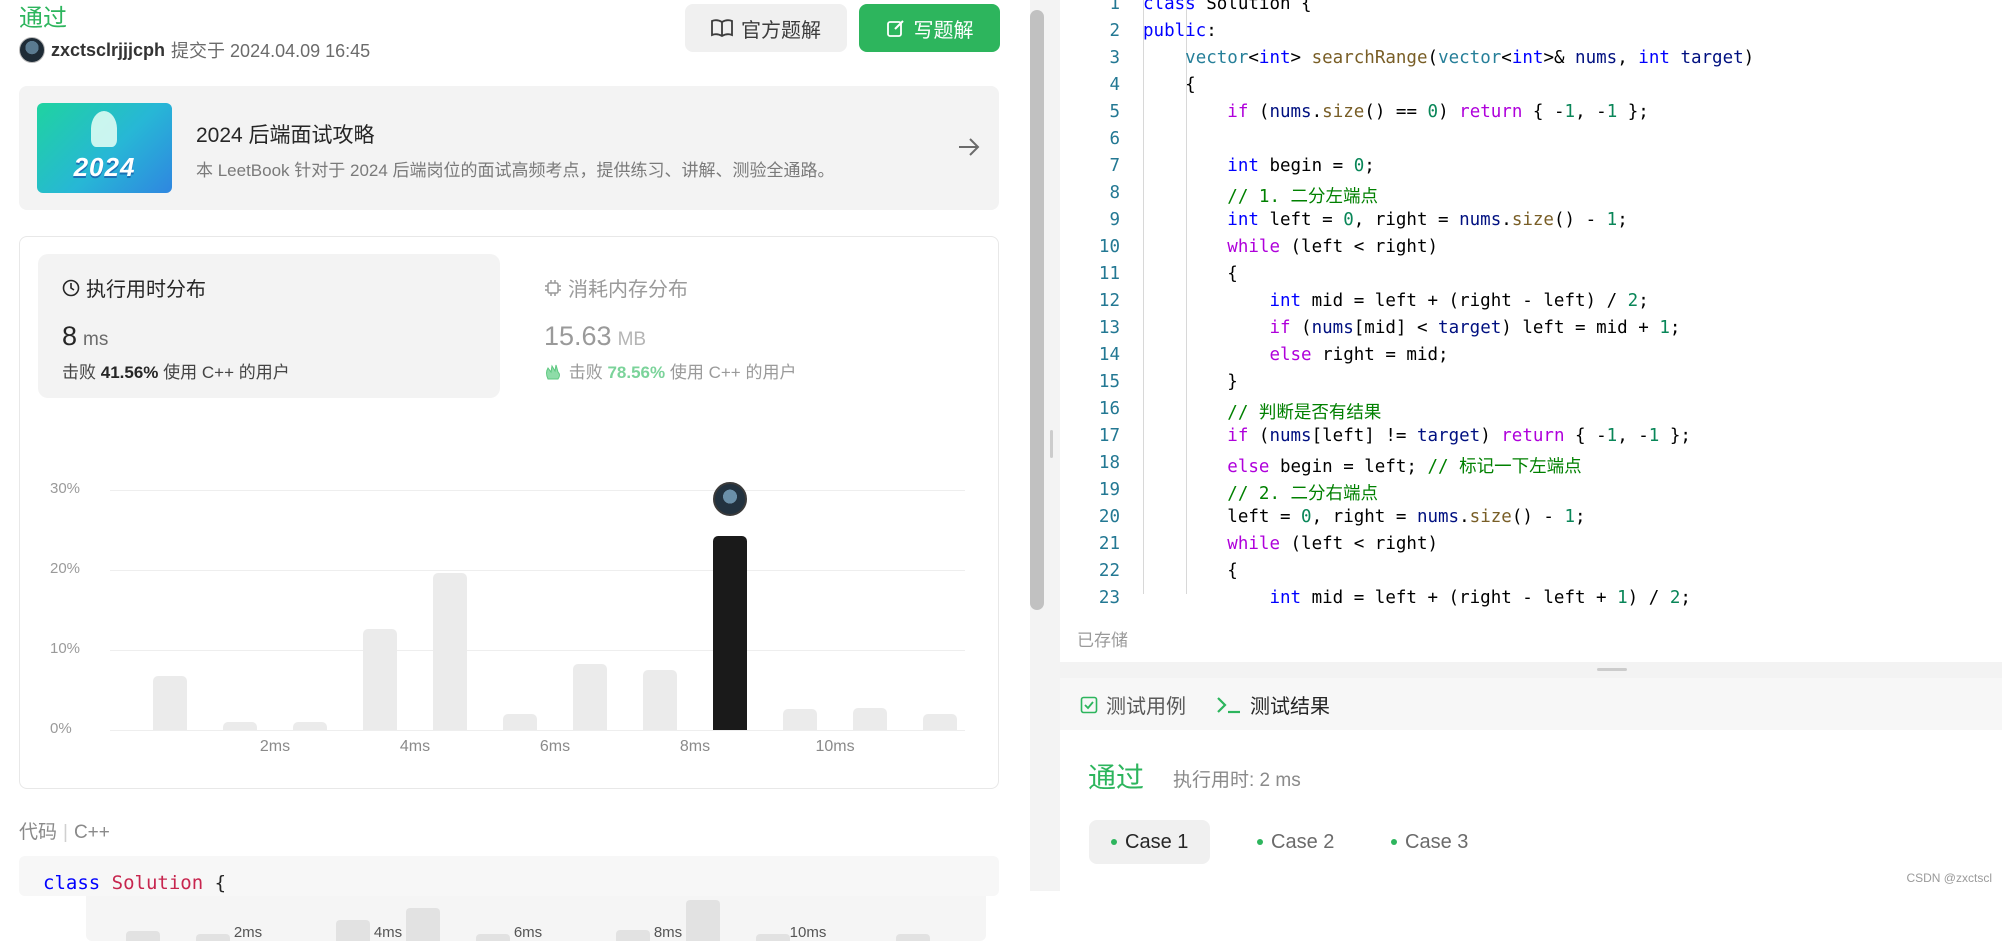 This screenshot has width=2002, height=941. Describe the element at coordinates (1190, 382) in the screenshot. I see `code-text: }` at that location.